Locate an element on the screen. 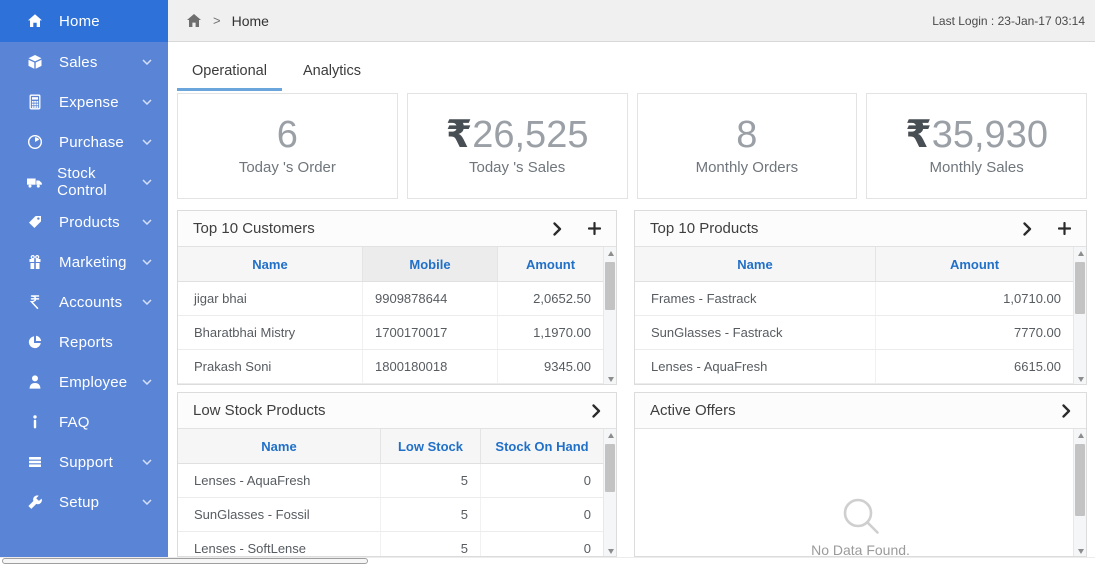 The width and height of the screenshot is (1095, 565). column-header: Stock On Hand is located at coordinates (542, 446).